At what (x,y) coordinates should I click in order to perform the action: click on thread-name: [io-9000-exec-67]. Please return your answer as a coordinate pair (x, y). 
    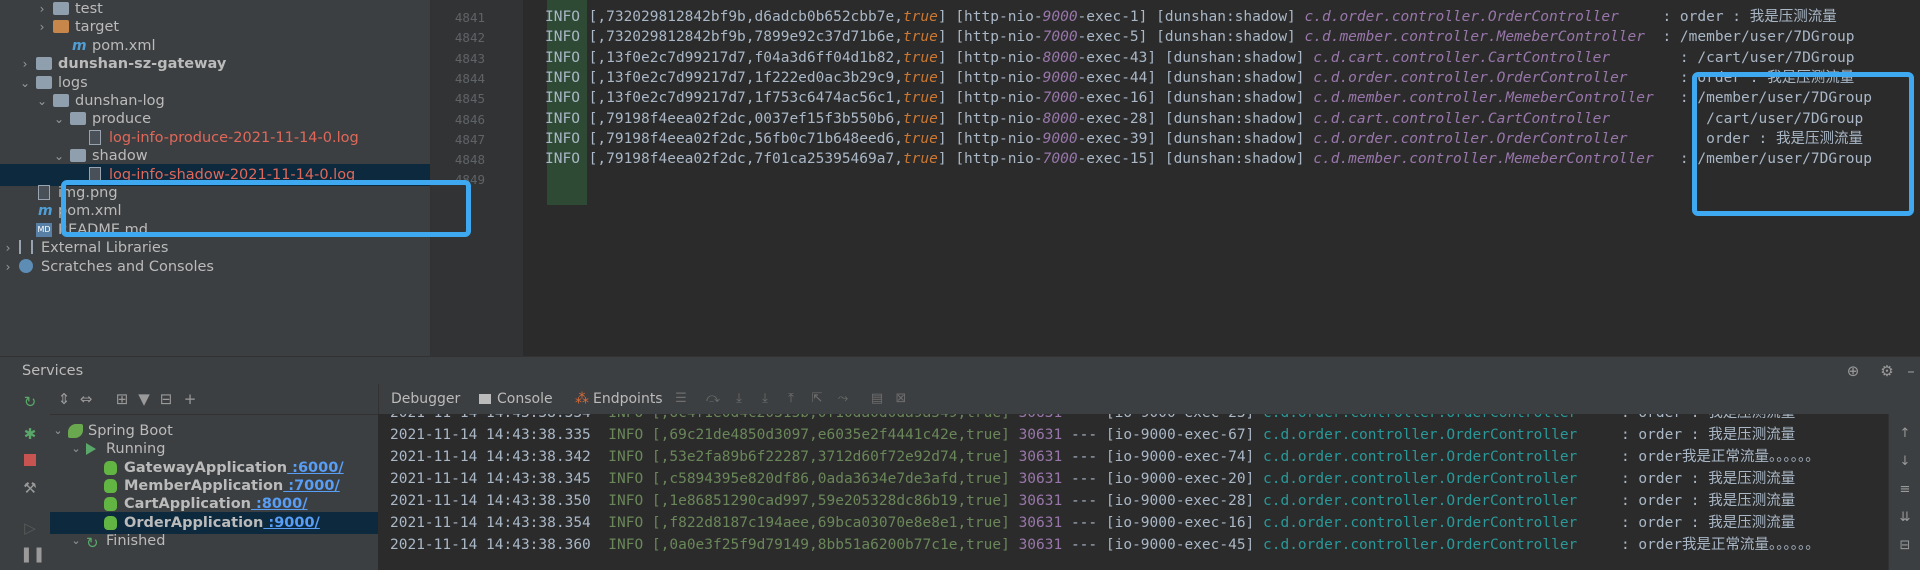
    Looking at the image, I should click on (1184, 435).